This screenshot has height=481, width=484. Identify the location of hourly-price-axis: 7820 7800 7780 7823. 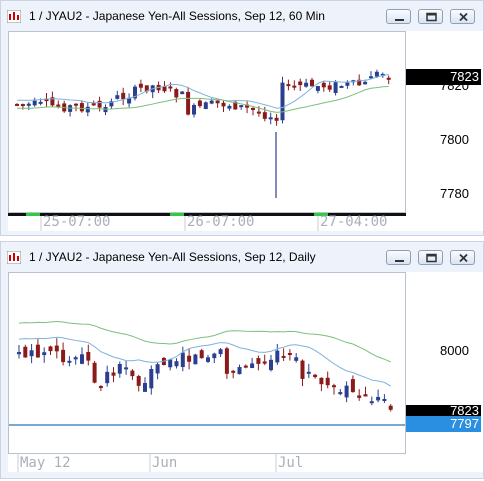
(444, 131).